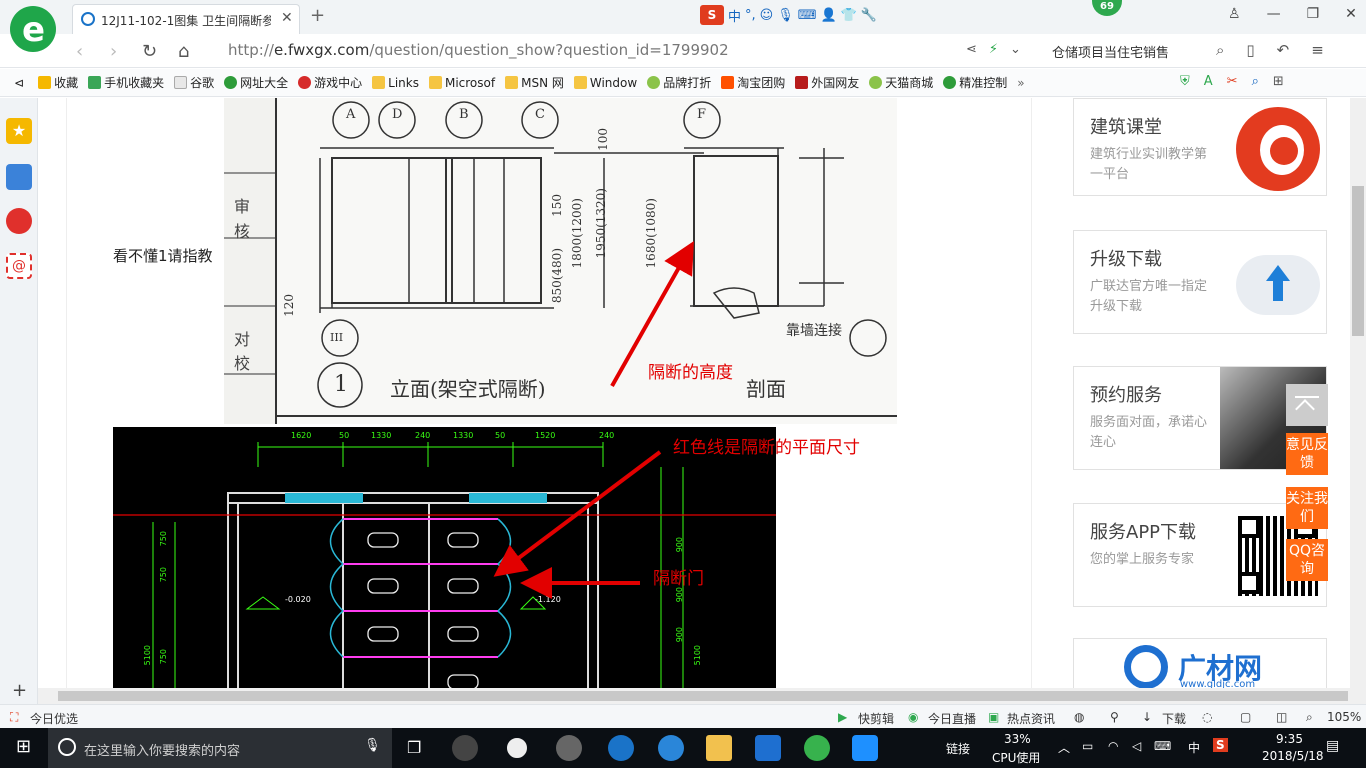 This screenshot has height=768, width=1366. Describe the element at coordinates (220, 748) in the screenshot. I see `taskbar-search: 在这里输入你要搜索的内容 🎙` at that location.